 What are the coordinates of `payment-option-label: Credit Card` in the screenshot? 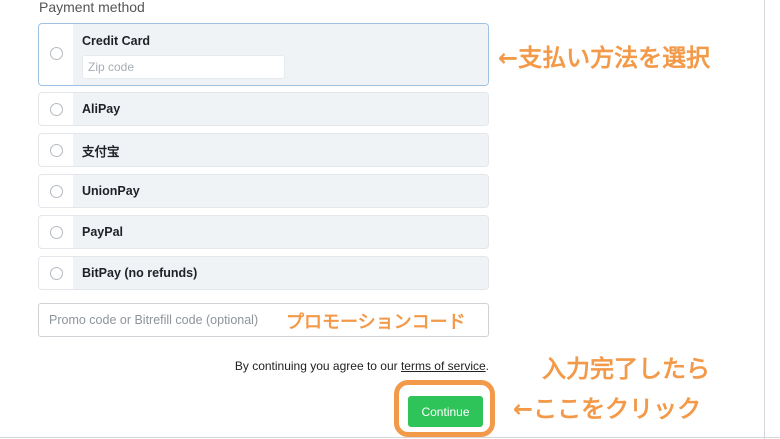 It's located at (116, 41).